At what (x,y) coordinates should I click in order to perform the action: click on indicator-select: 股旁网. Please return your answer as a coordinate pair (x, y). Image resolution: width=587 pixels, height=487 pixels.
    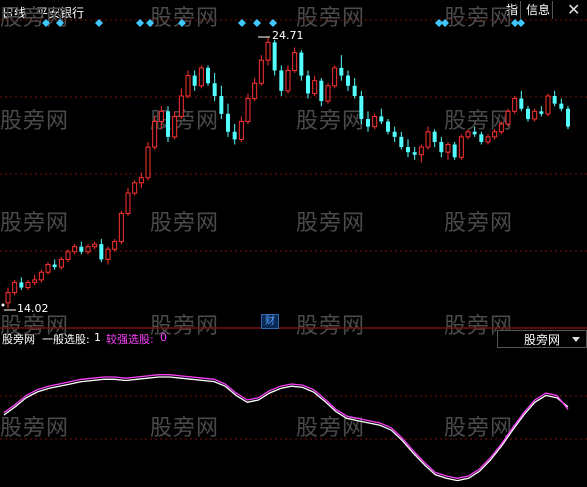
    Looking at the image, I should click on (542, 339).